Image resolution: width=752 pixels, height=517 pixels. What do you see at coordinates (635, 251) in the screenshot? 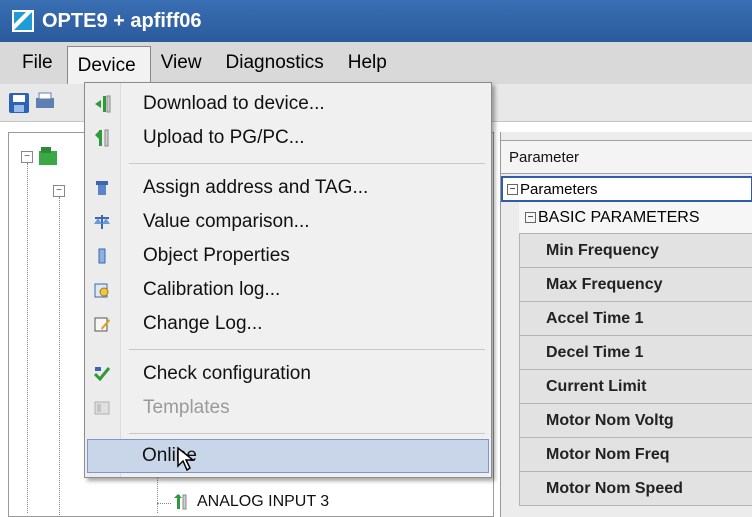
I see `parameter-row: Min Frequency` at bounding box center [635, 251].